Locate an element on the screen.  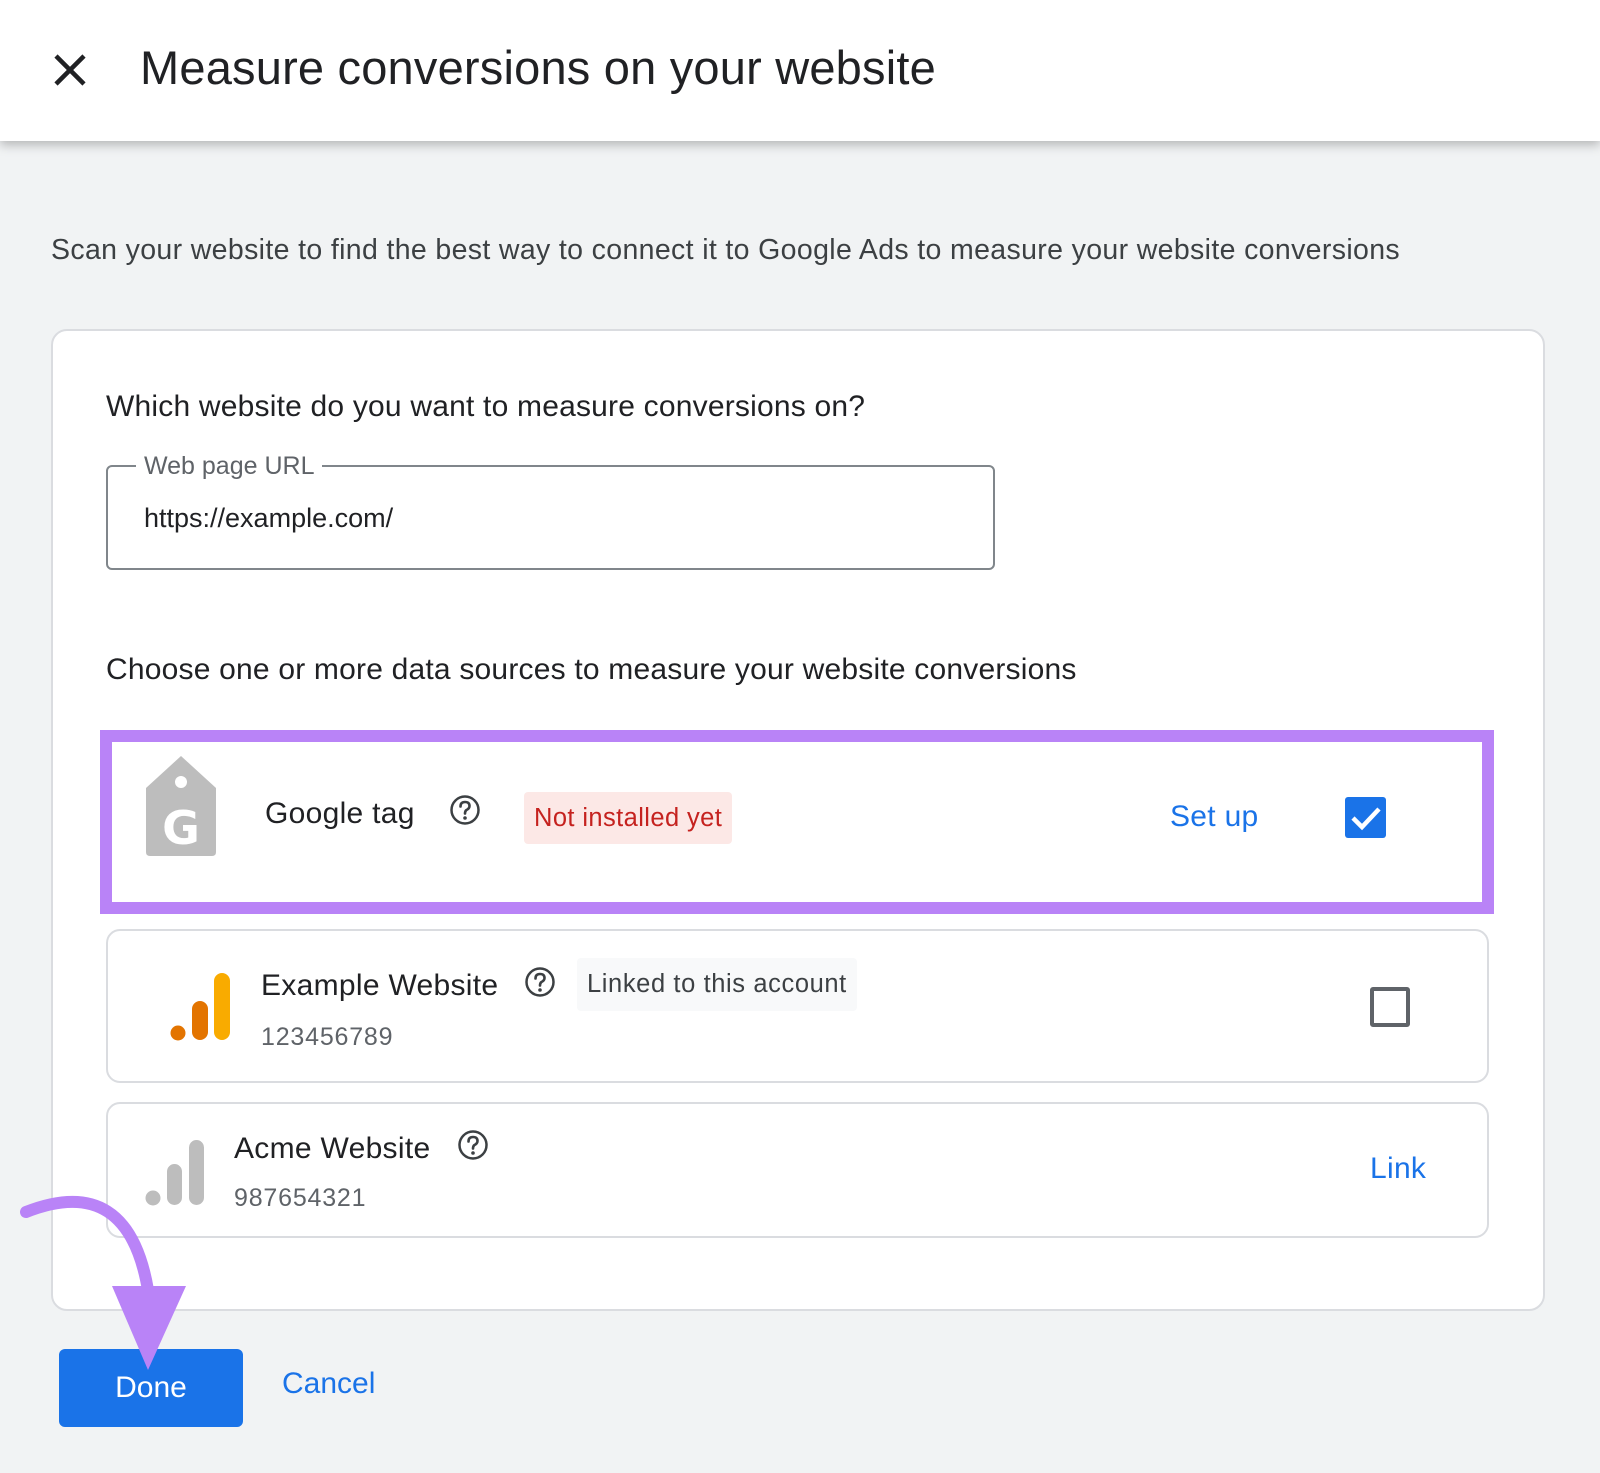
status-badge: Linked to this account is located at coordinates (717, 984).